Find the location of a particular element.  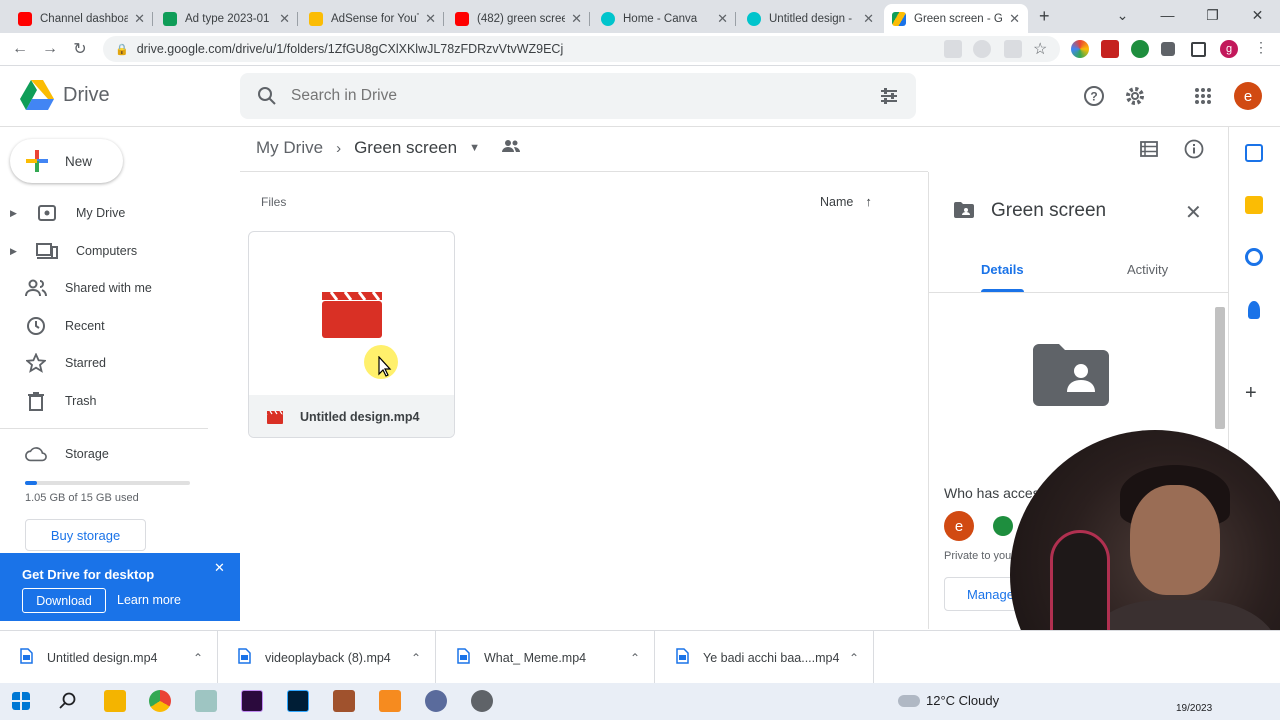

contacts-icon is located at coordinates (1254, 310).